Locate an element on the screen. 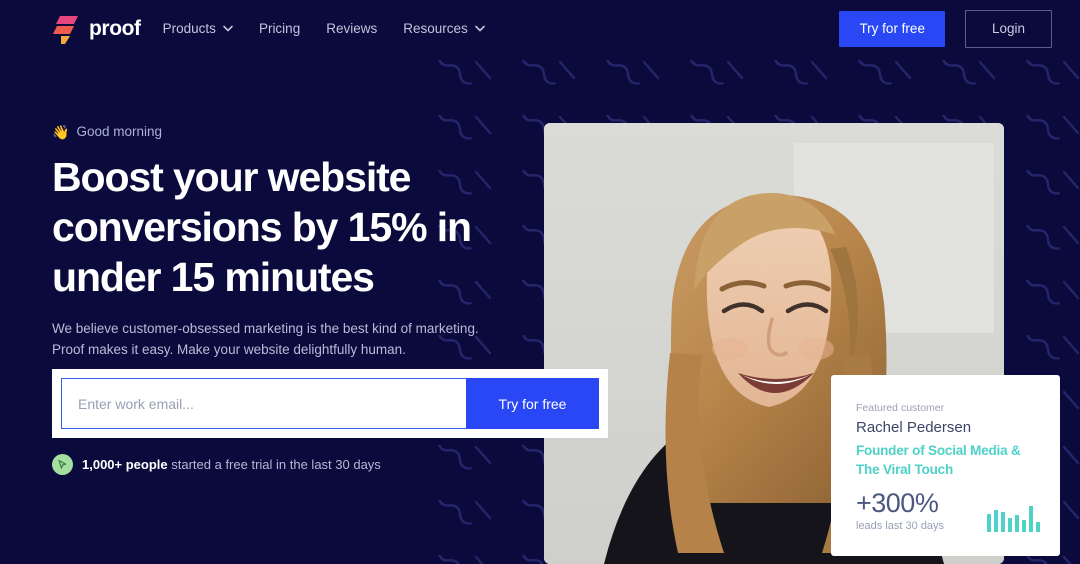  nav-item-reviews: Reviews is located at coordinates (351, 28).